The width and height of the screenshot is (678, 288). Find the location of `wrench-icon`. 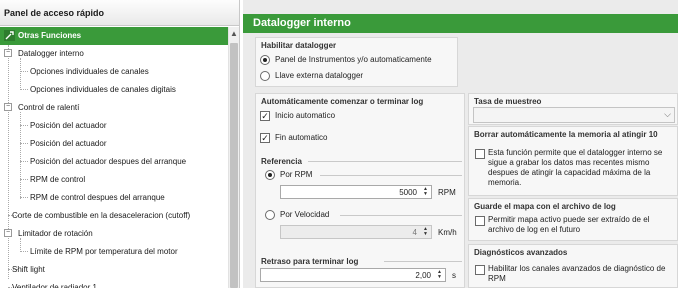

wrench-icon is located at coordinates (9, 35).